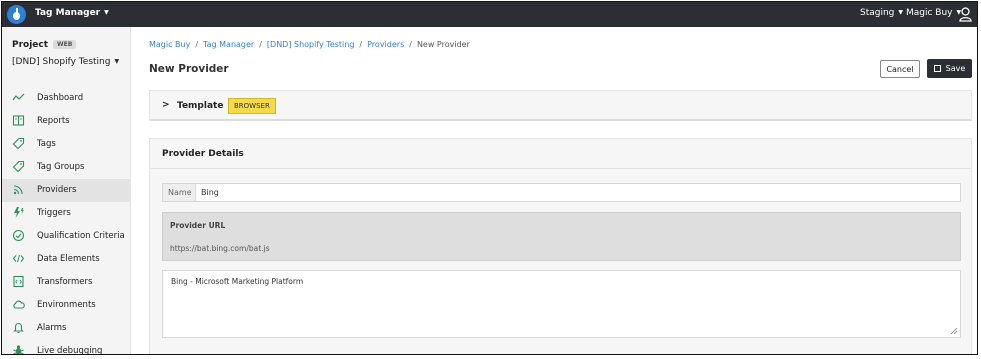 This screenshot has width=981, height=359. I want to click on organization-name: Magic Buy, so click(929, 13).